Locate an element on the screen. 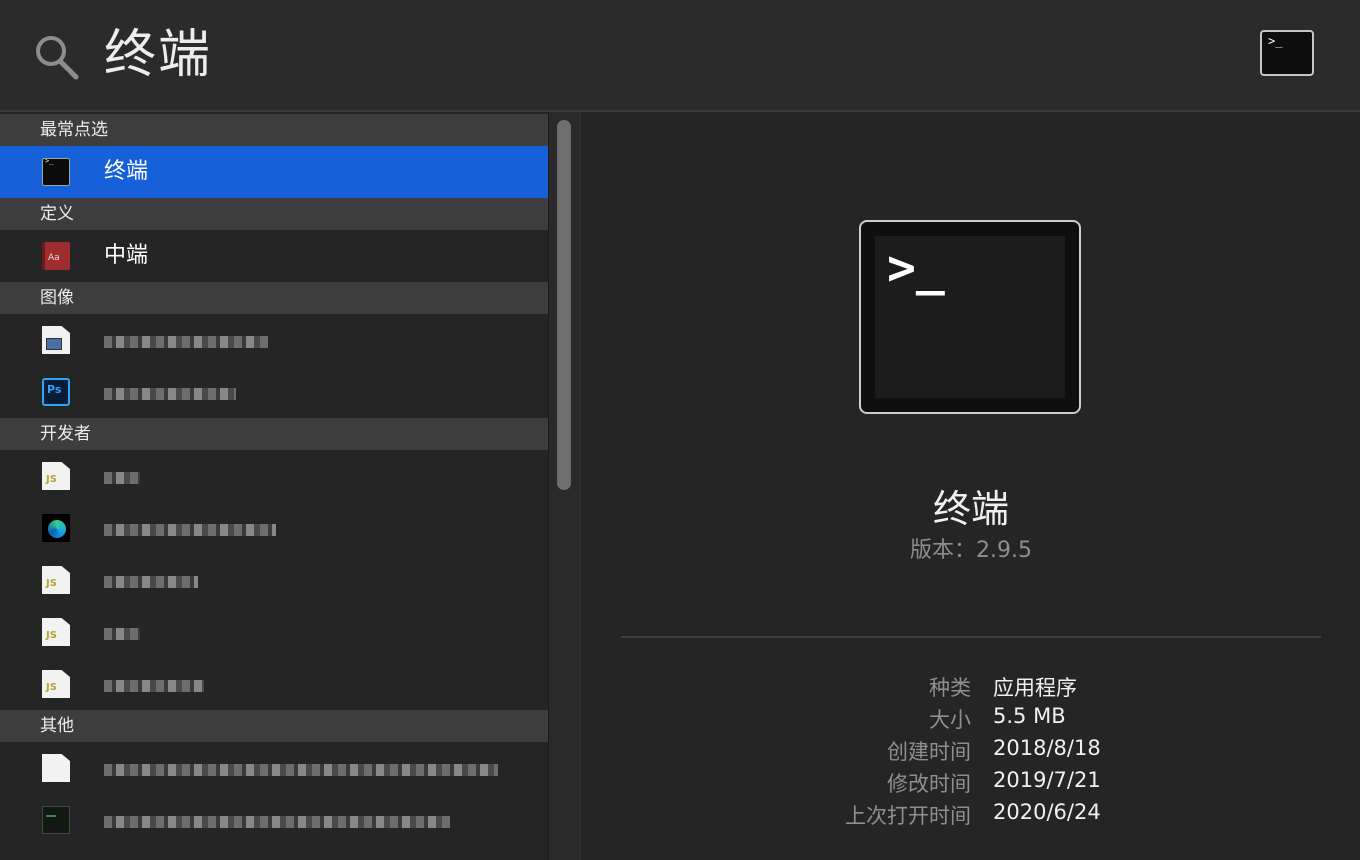  detail-value: 2019/7/21 is located at coordinates (1047, 780).